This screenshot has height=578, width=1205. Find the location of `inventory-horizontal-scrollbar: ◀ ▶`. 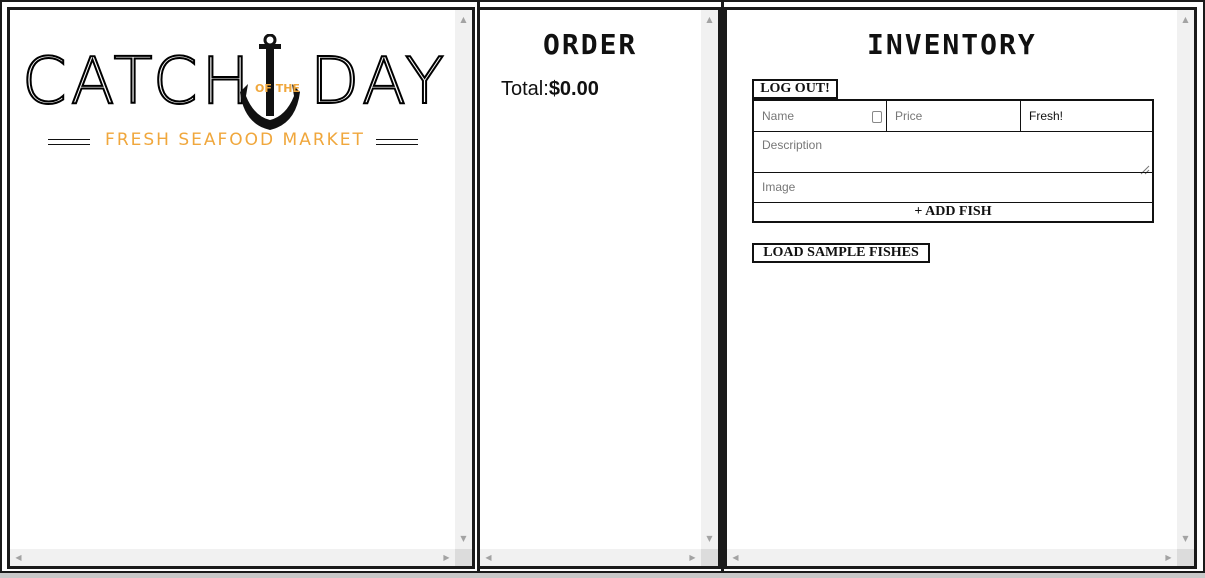

inventory-horizontal-scrollbar: ◀ ▶ is located at coordinates (952, 557).